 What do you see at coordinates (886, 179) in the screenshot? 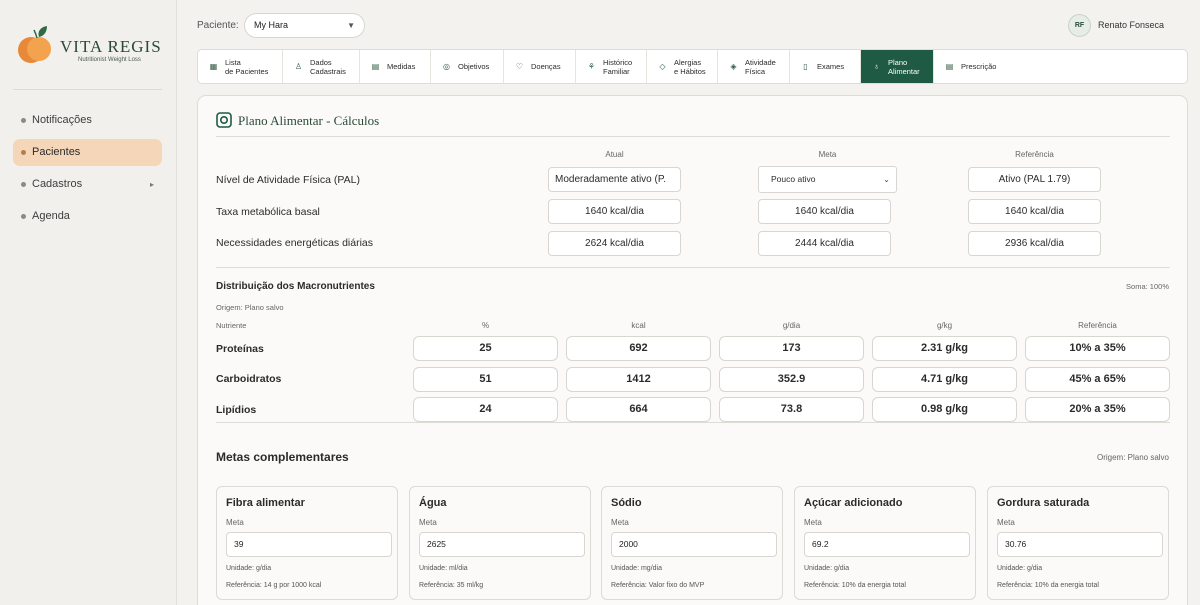
I see `chevron-down-icon: ⌄` at bounding box center [886, 179].